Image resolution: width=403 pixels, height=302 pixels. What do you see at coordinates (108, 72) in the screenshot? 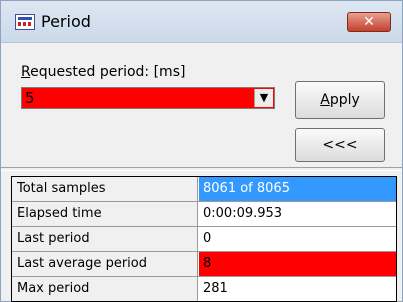
I see `requested-period-label-rest: equested period: [ms]` at bounding box center [108, 72].